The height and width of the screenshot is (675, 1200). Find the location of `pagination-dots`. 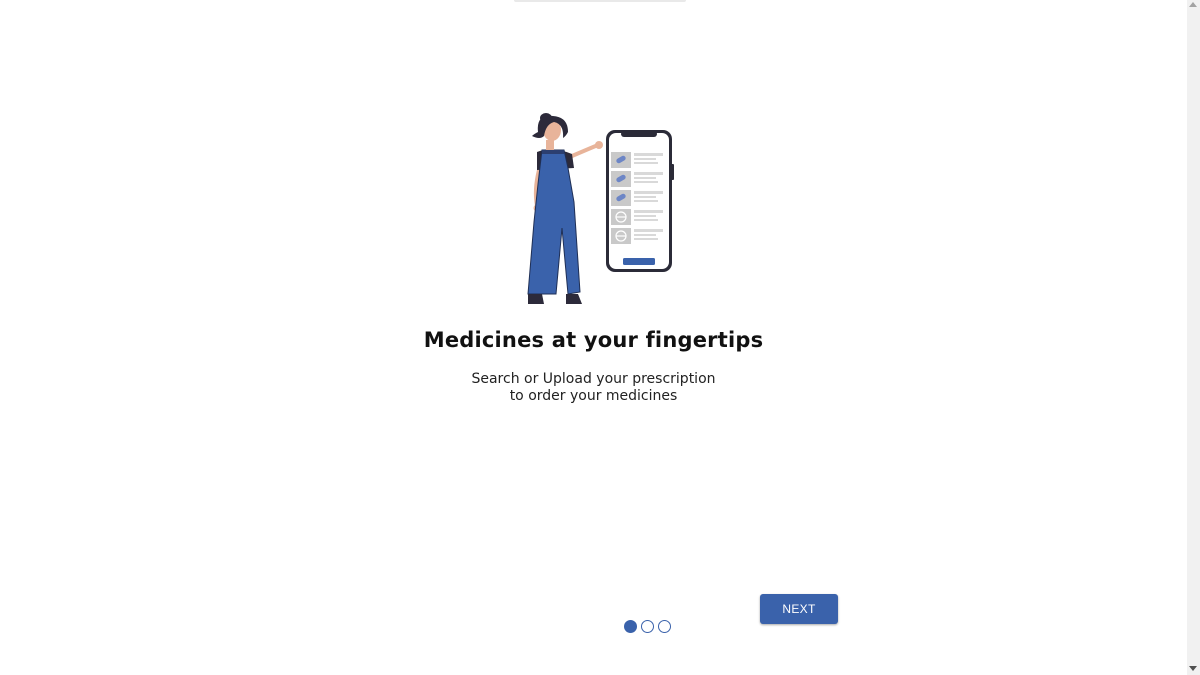

pagination-dots is located at coordinates (647, 627).